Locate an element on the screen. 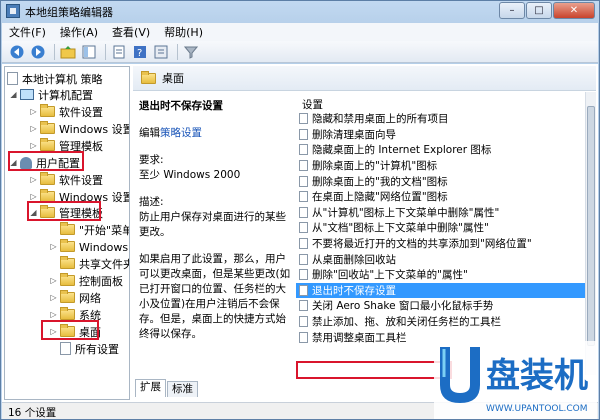 The height and width of the screenshot is (420, 600). close-button: ✕ is located at coordinates (574, 10).